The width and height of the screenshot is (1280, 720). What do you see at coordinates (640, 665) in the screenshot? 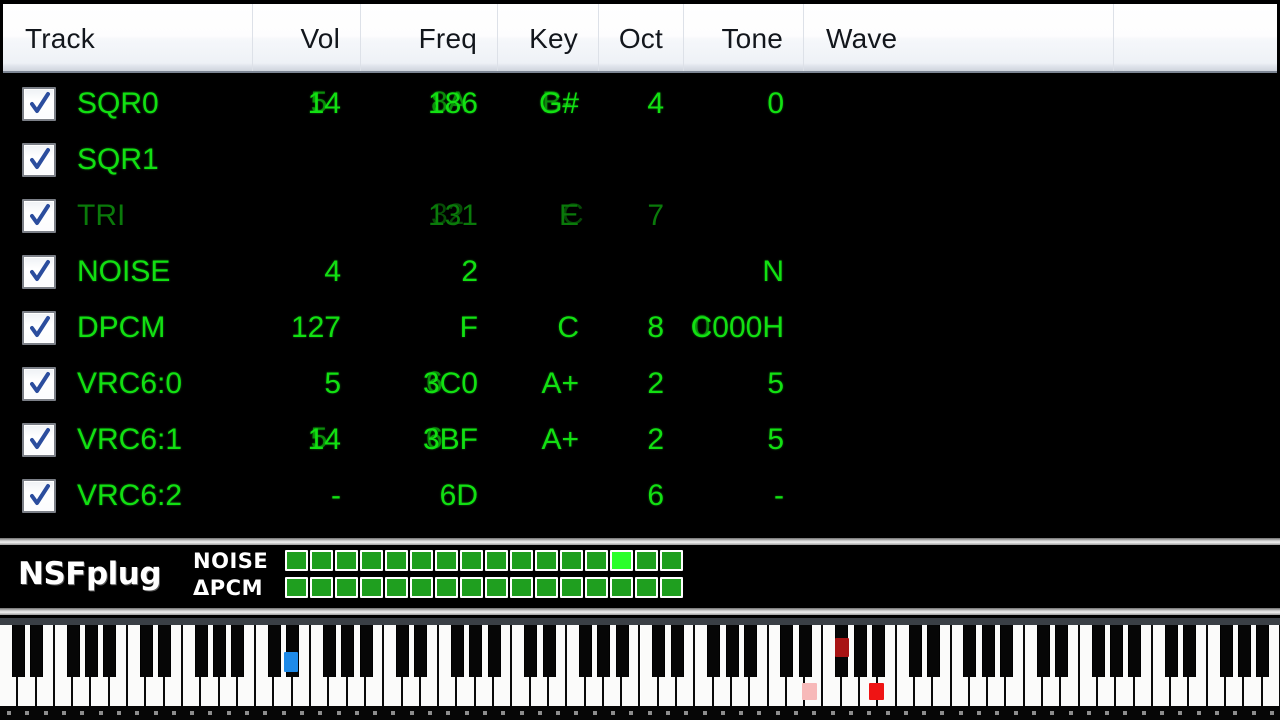
I see `white-keys-layer` at bounding box center [640, 665].